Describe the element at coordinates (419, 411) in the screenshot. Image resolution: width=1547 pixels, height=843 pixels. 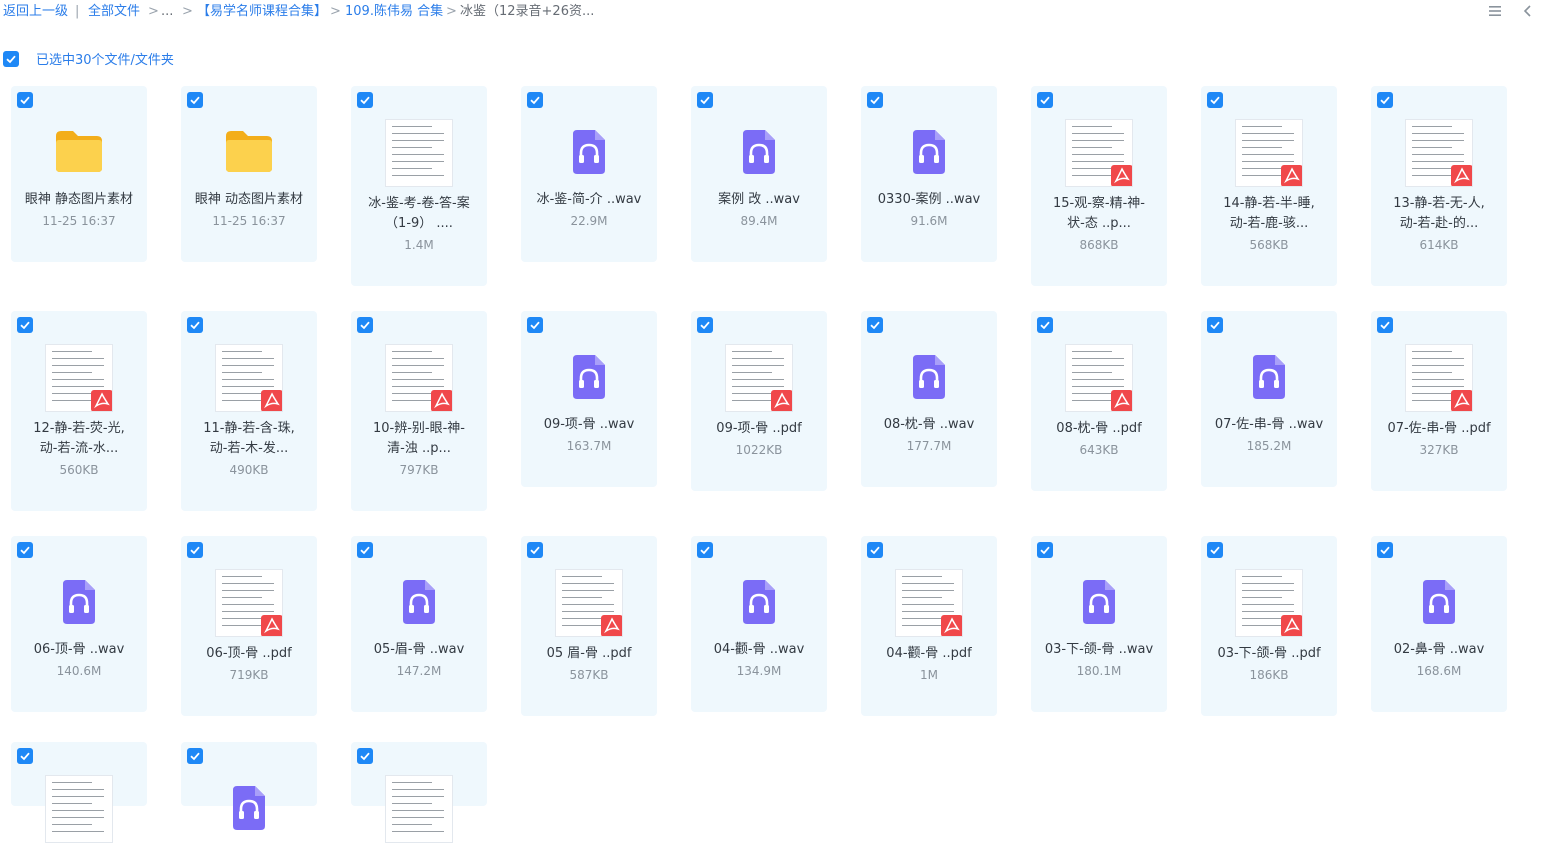
I see `file-card: 10-辨-别-眼-神- 清-浊 ..p... 797KB` at that location.